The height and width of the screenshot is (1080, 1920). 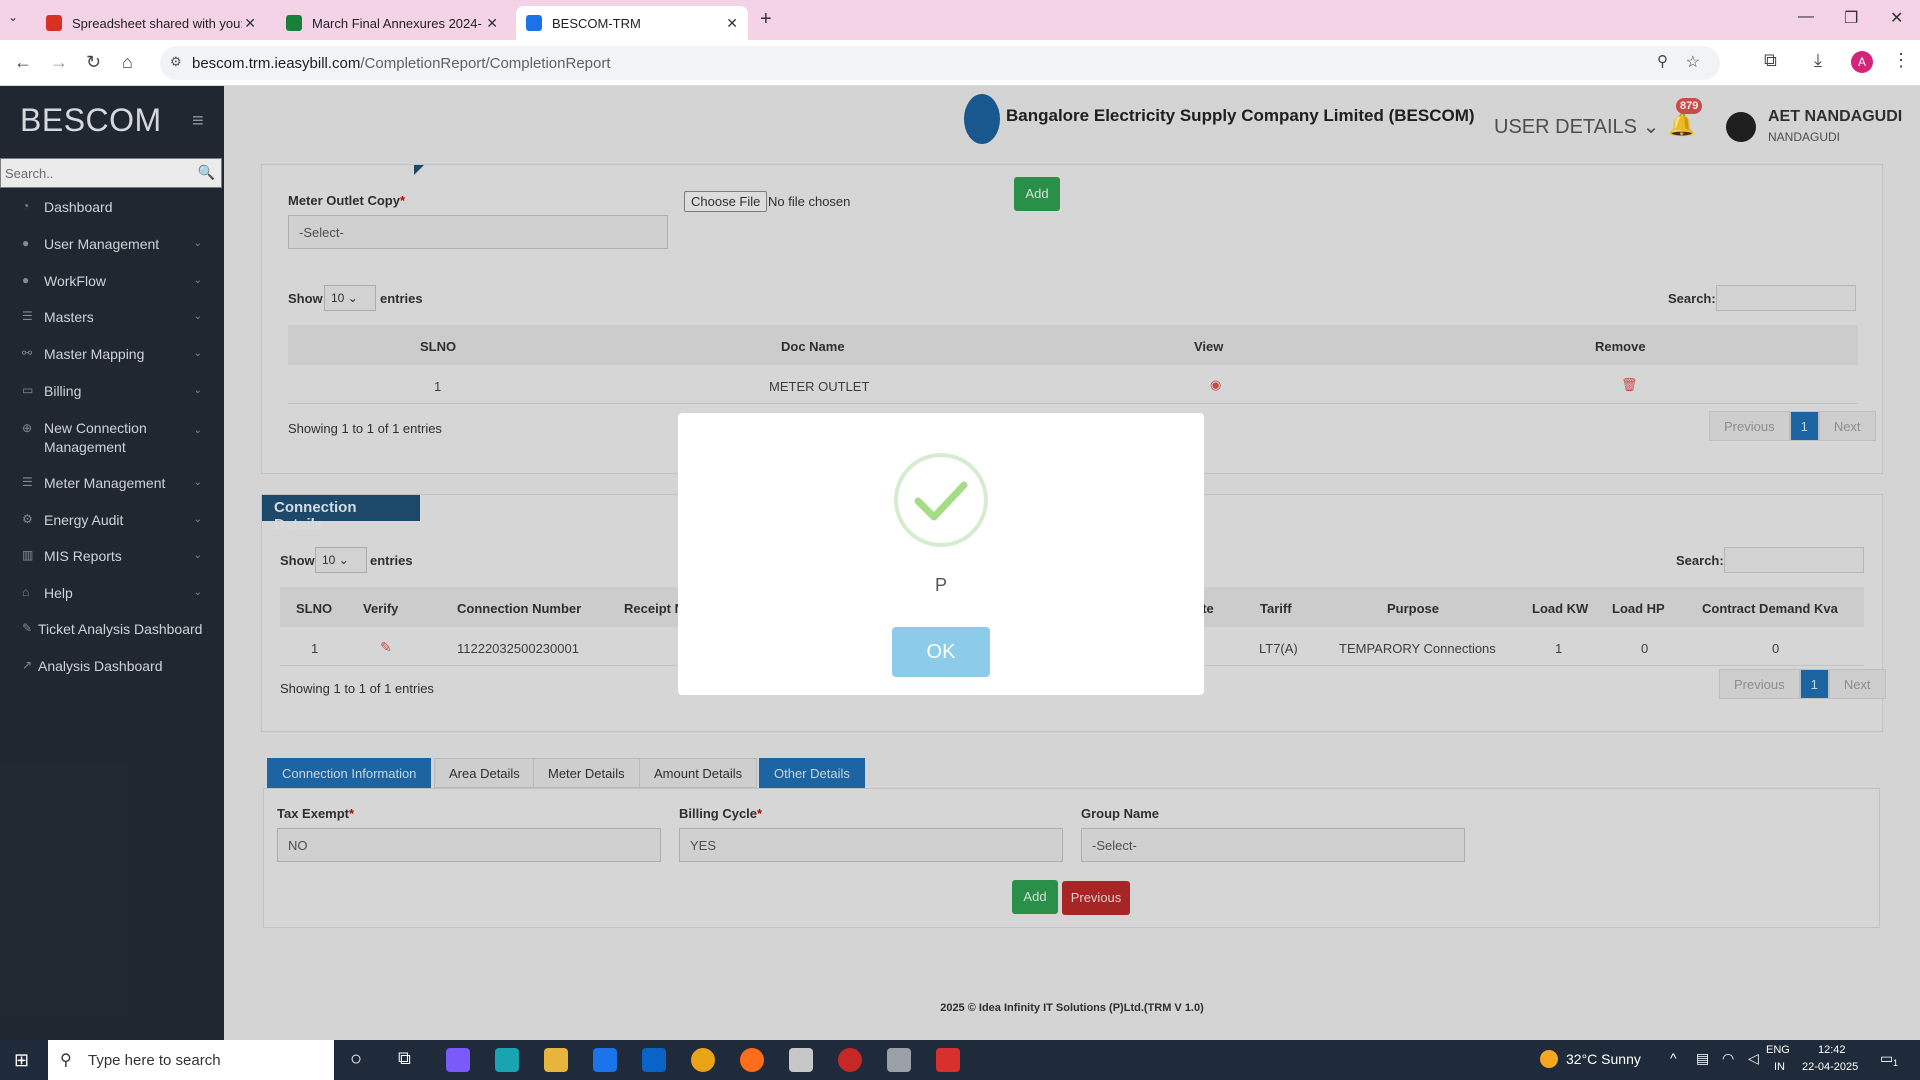 I want to click on search-icon: ⚲, so click(x=66, y=1060).